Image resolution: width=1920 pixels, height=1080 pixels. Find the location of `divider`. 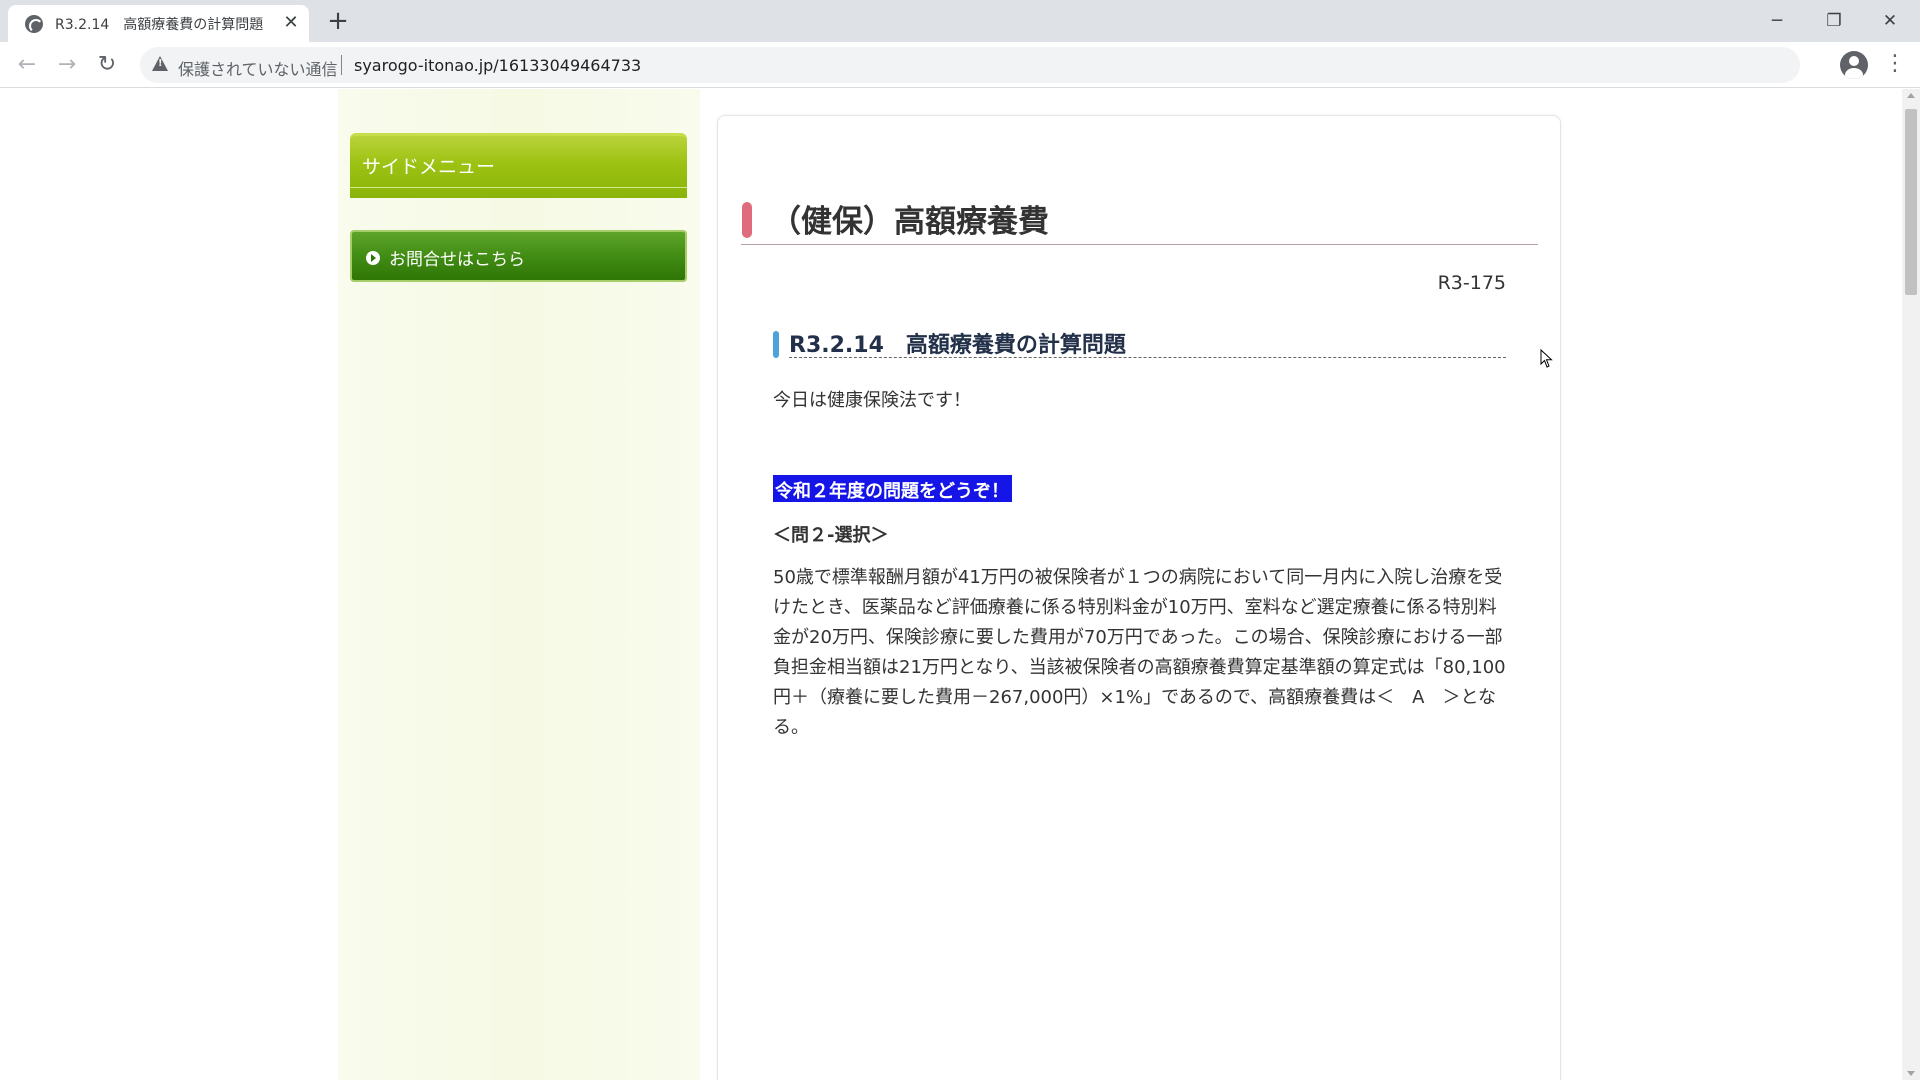

divider is located at coordinates (518, 187).